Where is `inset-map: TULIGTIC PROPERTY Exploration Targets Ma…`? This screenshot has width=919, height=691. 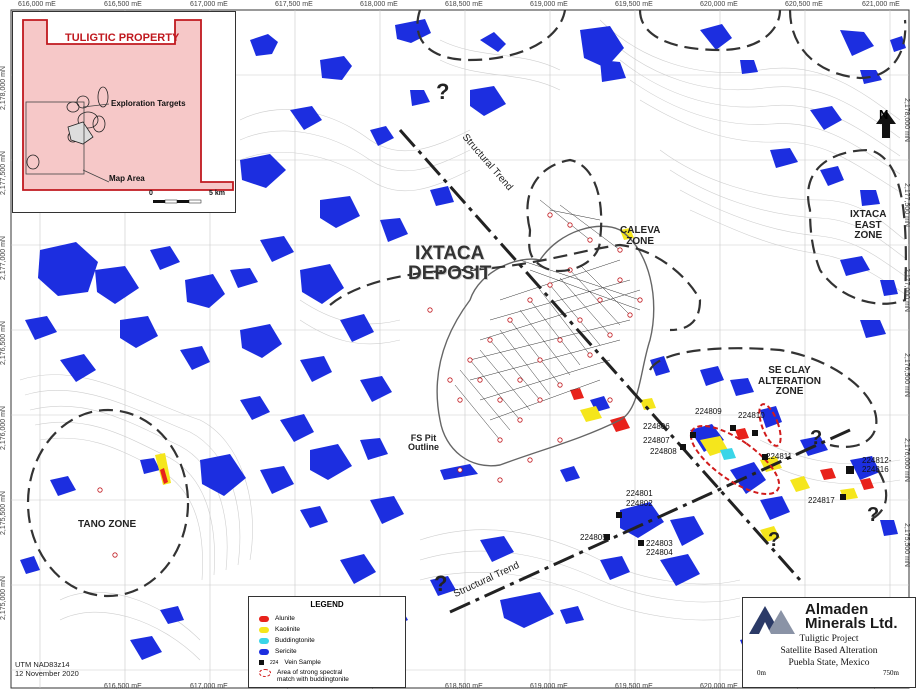 inset-map: TULIGTIC PROPERTY Exploration Targets Ma… is located at coordinates (124, 112).